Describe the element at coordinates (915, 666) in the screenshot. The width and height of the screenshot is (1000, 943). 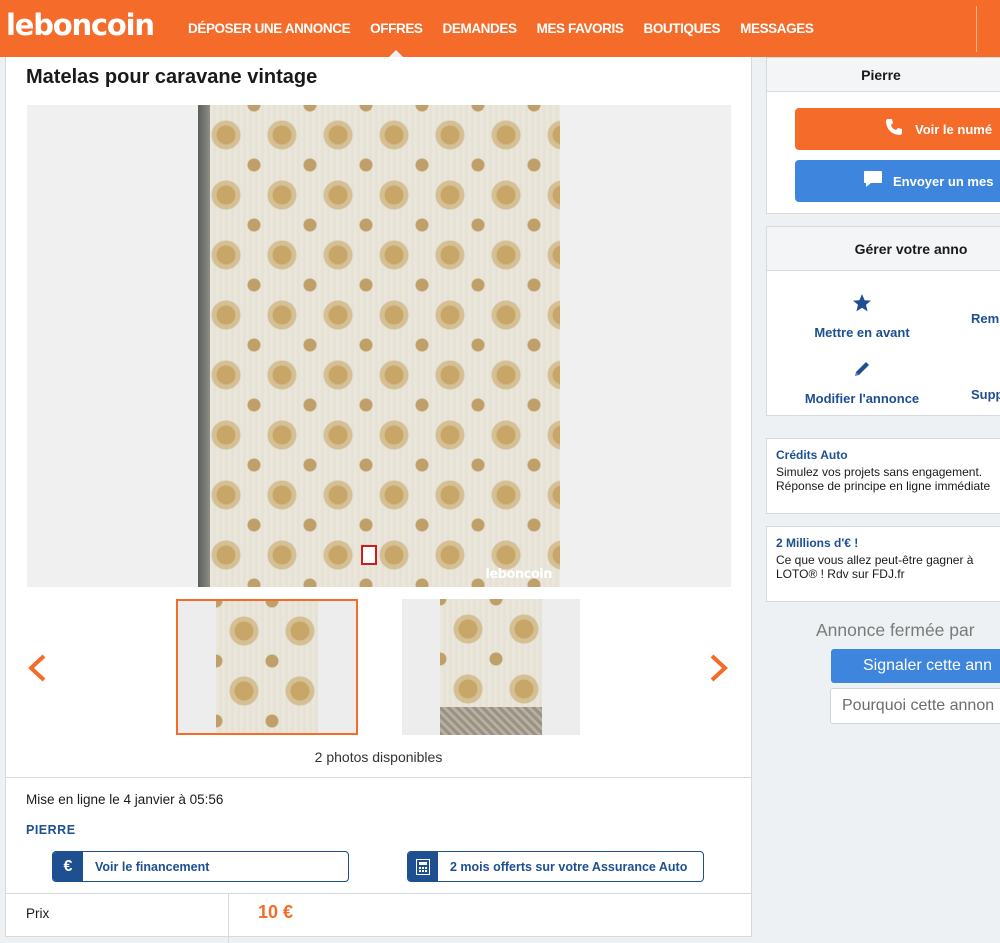
I see `report-ad-button: Signaler cette ann` at that location.